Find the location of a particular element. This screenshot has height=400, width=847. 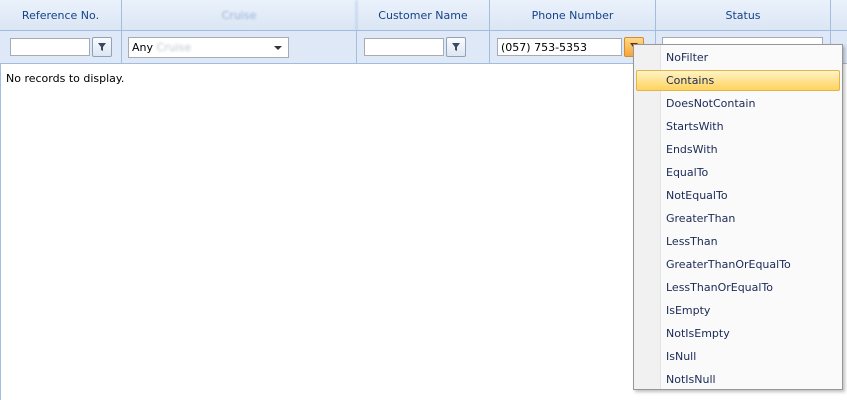

filter-option-not-is-empty: NotIsEmpty is located at coordinates (738, 333).